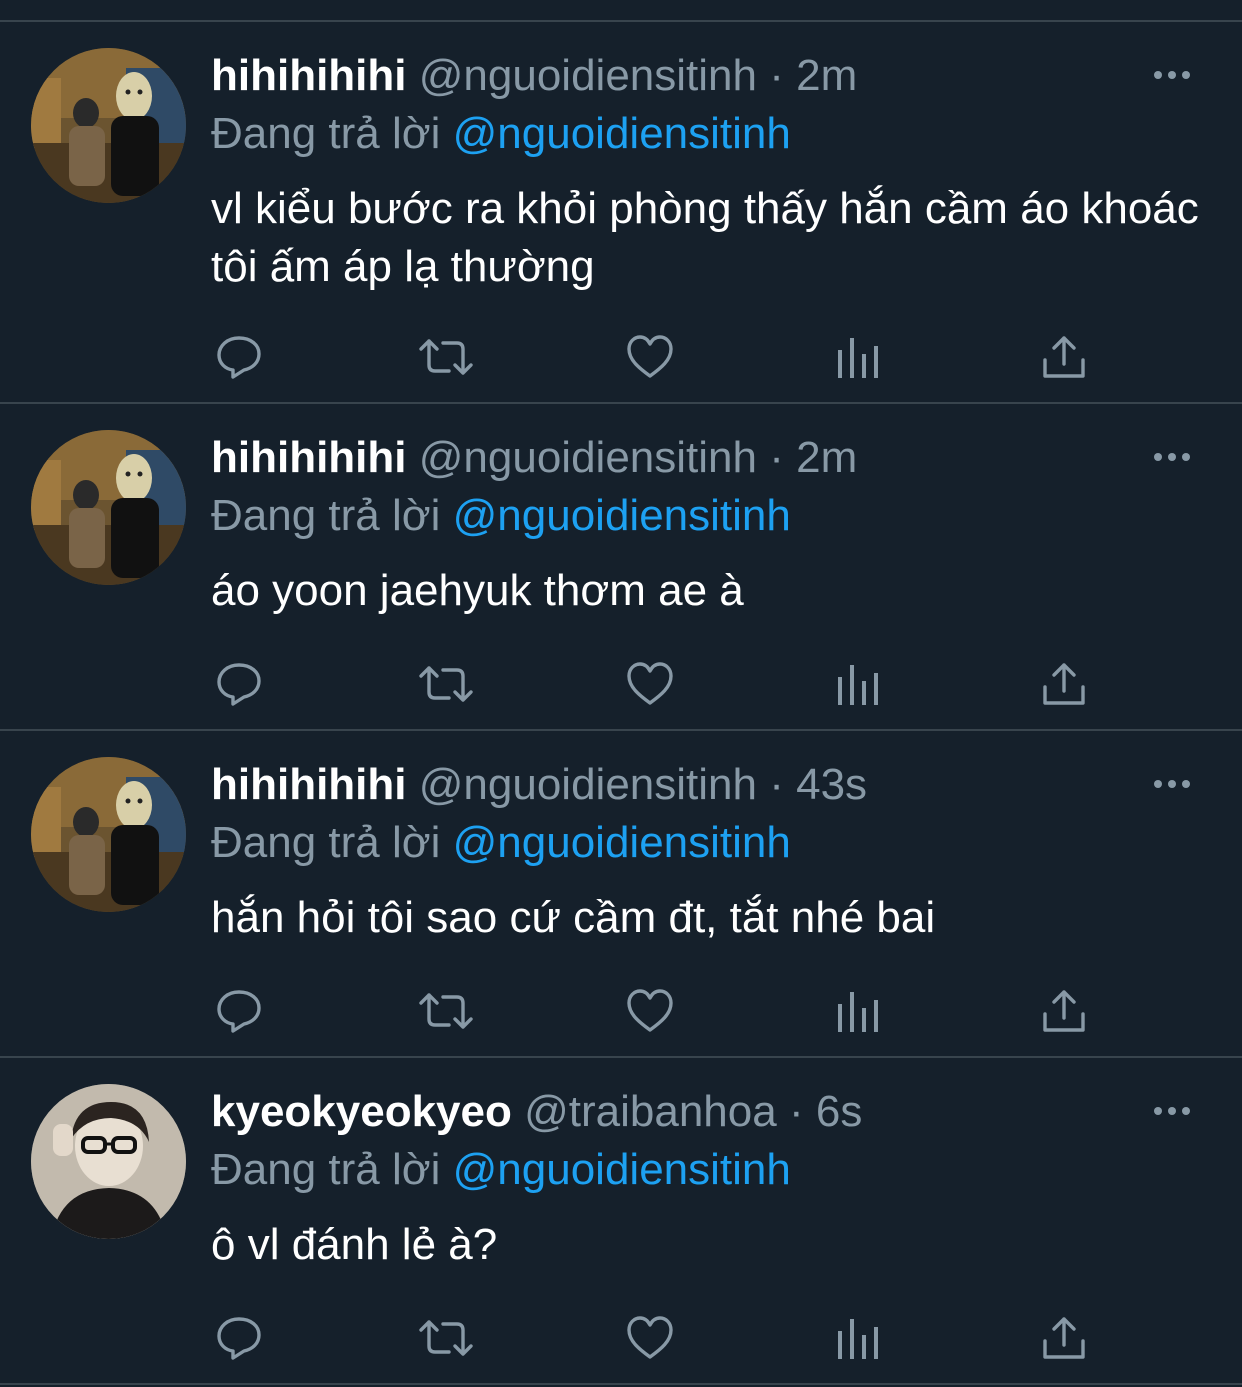 The width and height of the screenshot is (1242, 1387). Describe the element at coordinates (477, 590) in the screenshot. I see `tweet-text: áo yoon jaehyuk thơm ae à` at that location.